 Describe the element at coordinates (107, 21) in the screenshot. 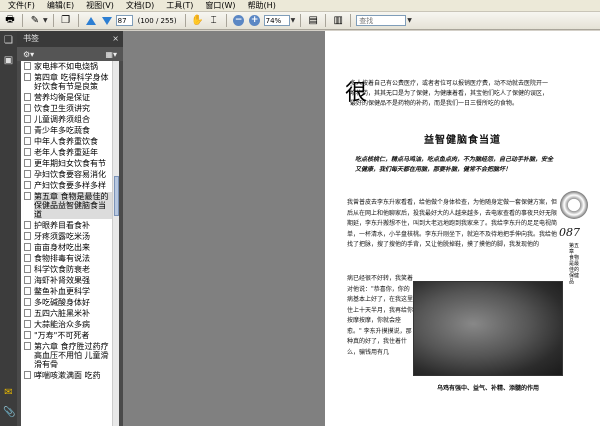

I see `next-page-button` at that location.